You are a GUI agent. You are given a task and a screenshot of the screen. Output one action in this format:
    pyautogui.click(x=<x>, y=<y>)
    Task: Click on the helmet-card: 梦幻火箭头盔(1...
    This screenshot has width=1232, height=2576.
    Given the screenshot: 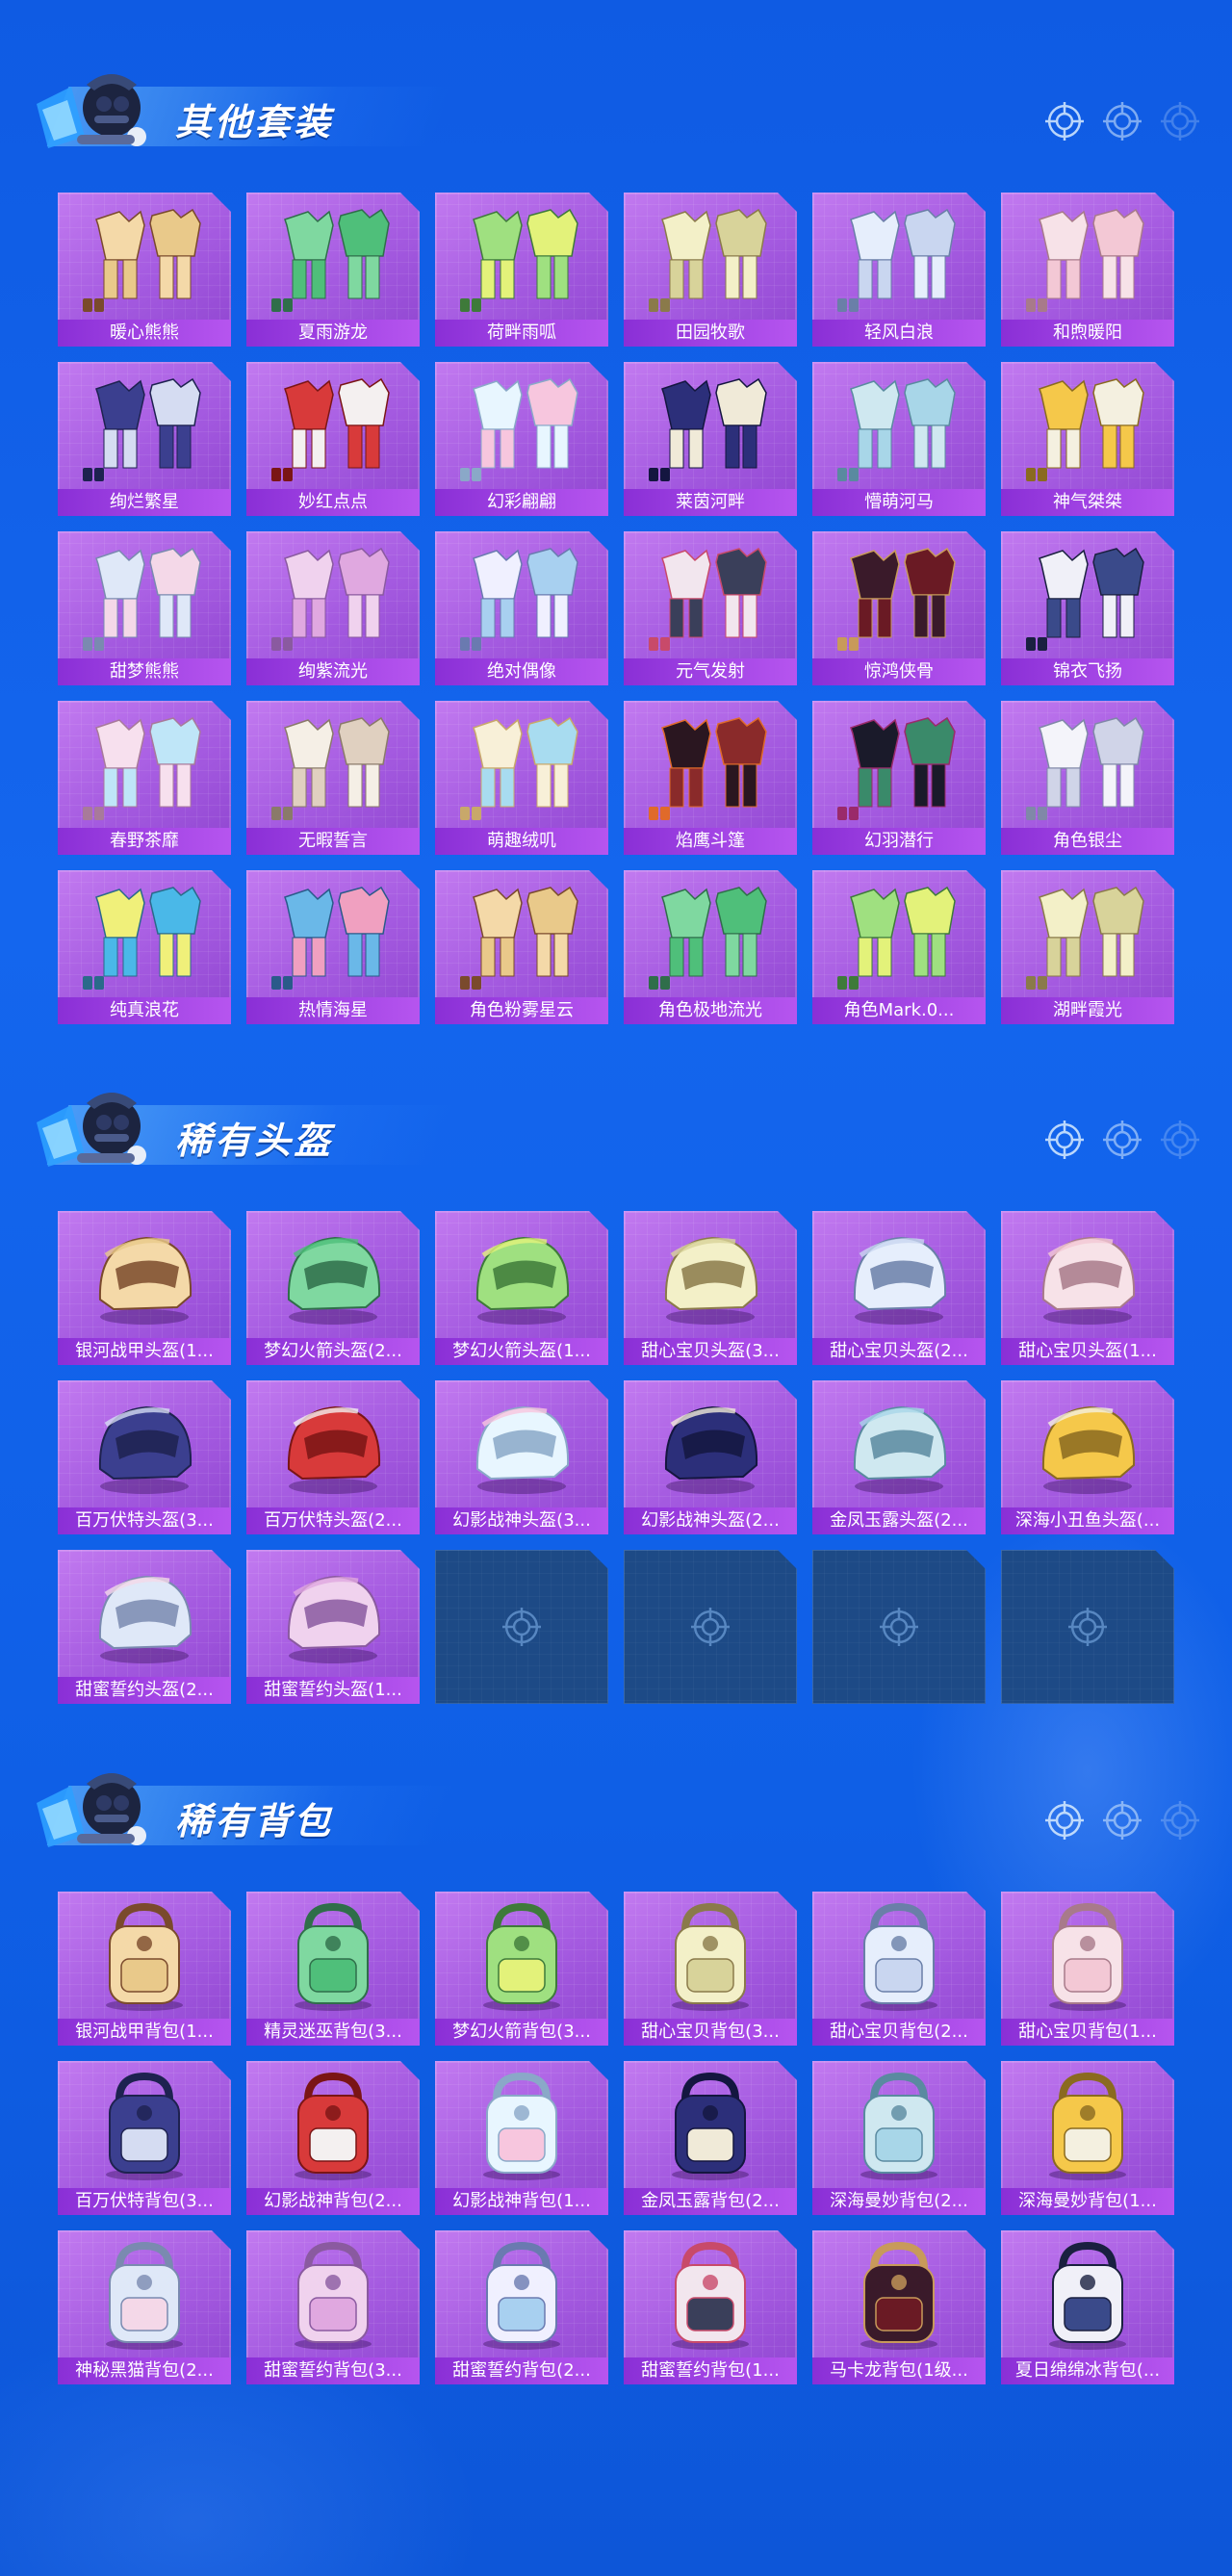 What is the action you would take?
    pyautogui.click(x=521, y=1288)
    